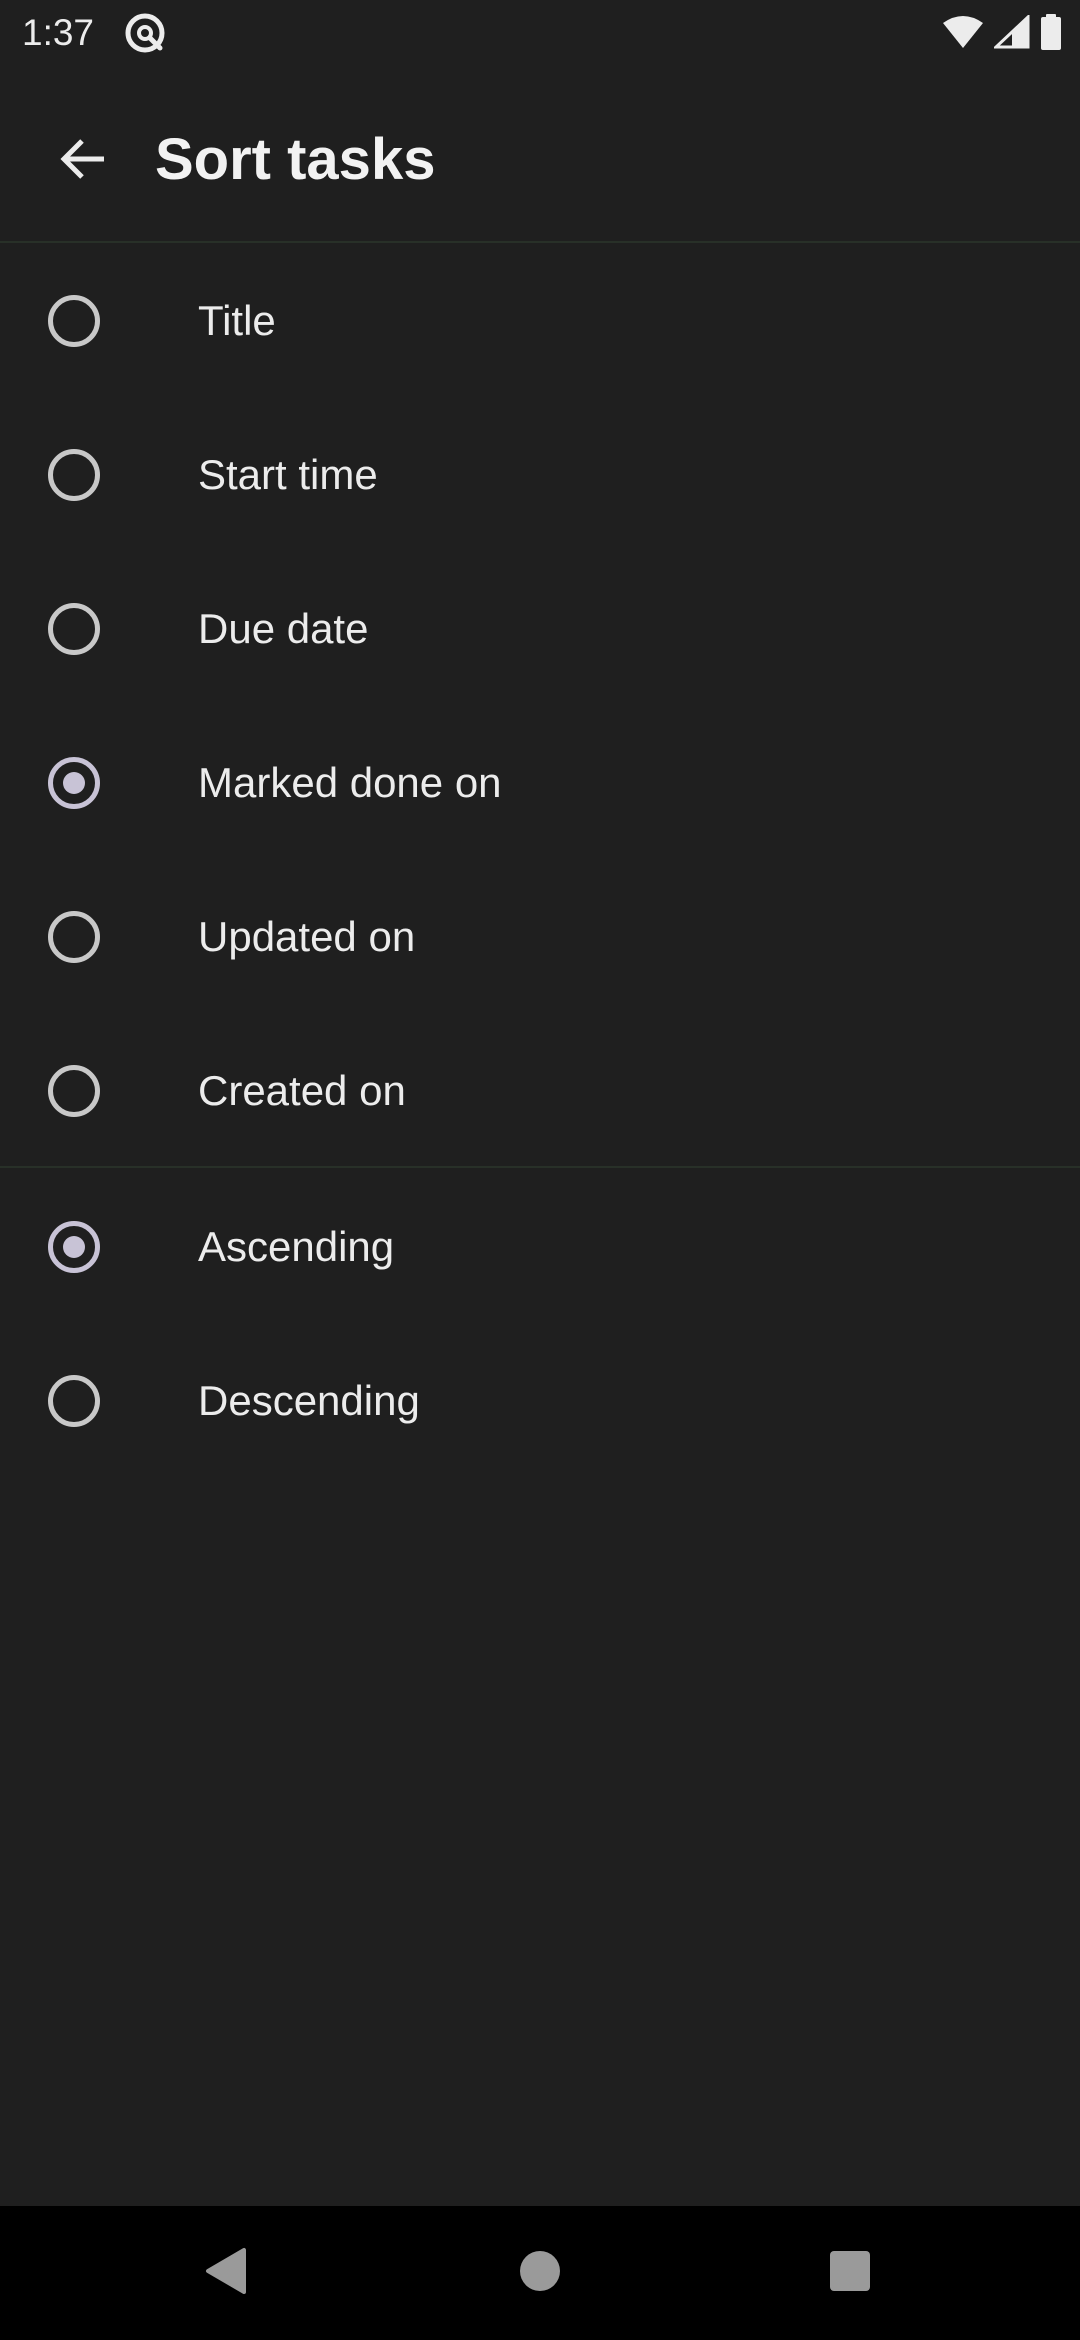 This screenshot has width=1080, height=2340. What do you see at coordinates (540, 1401) in the screenshot?
I see `sort-order-descending: Descending` at bounding box center [540, 1401].